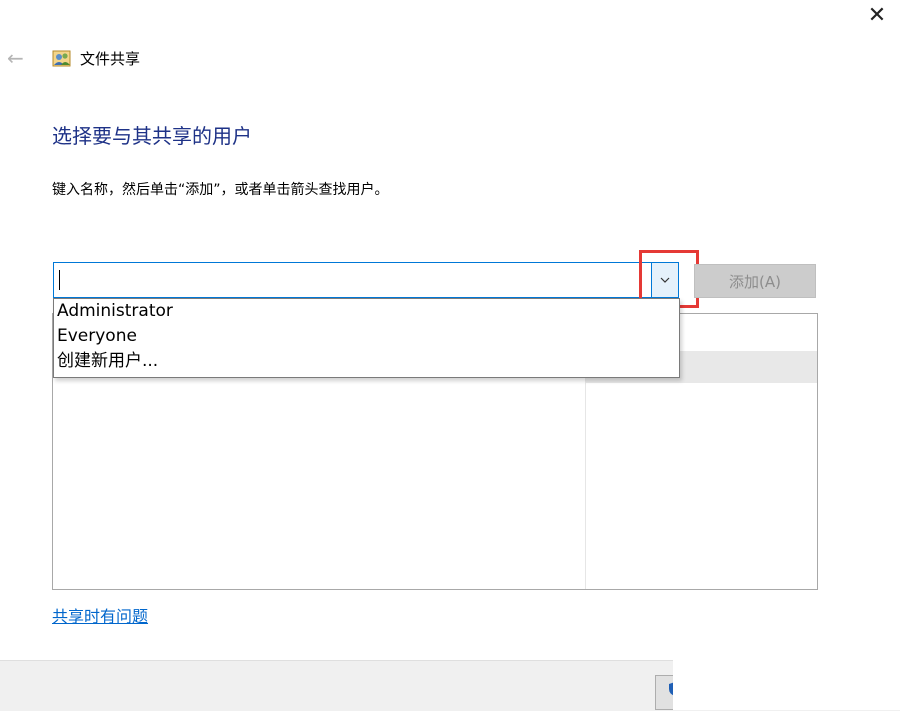 This screenshot has width=900, height=711. What do you see at coordinates (366, 280) in the screenshot?
I see `user-name-combobox` at bounding box center [366, 280].